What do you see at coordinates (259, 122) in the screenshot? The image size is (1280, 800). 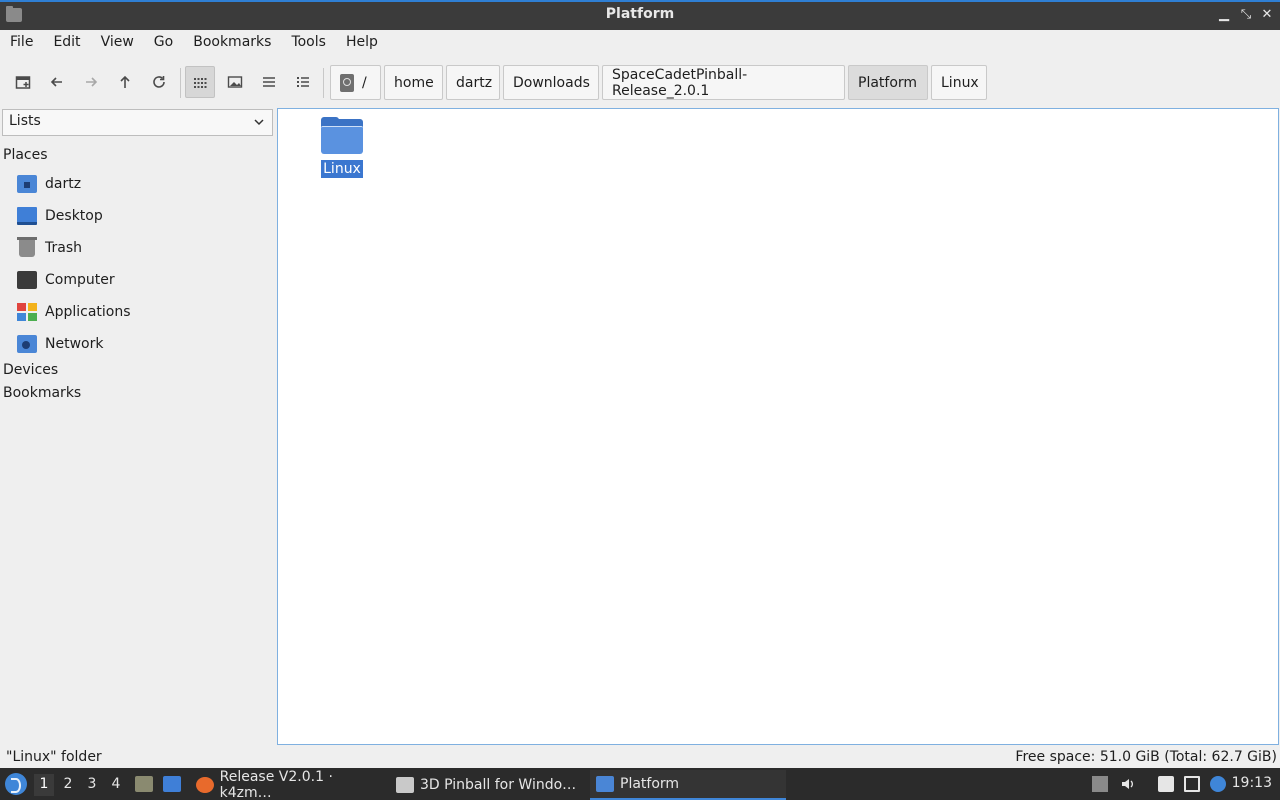 I see `chevron-down-icon` at bounding box center [259, 122].